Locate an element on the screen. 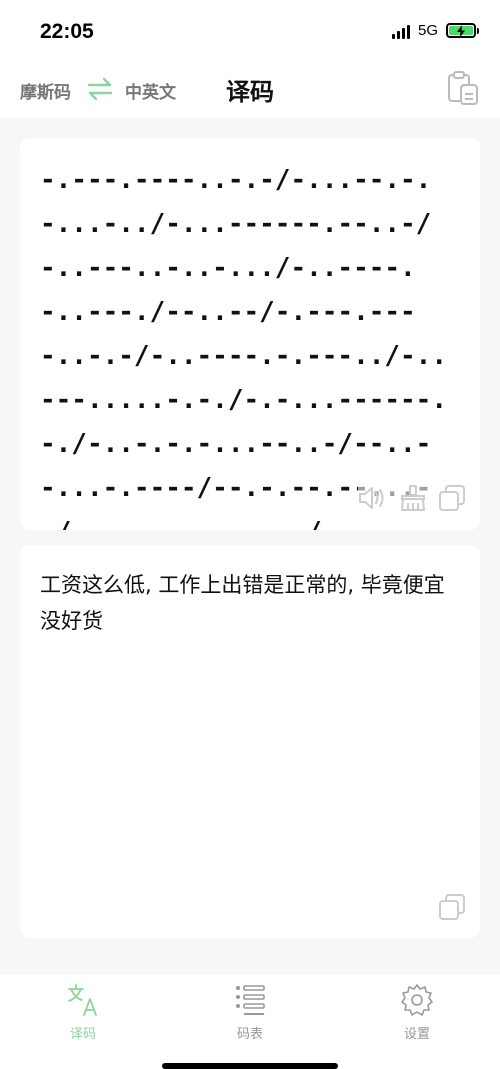 Image resolution: width=500 pixels, height=1069 pixels. tab-translate: 译码 is located at coordinates (83, 1012).